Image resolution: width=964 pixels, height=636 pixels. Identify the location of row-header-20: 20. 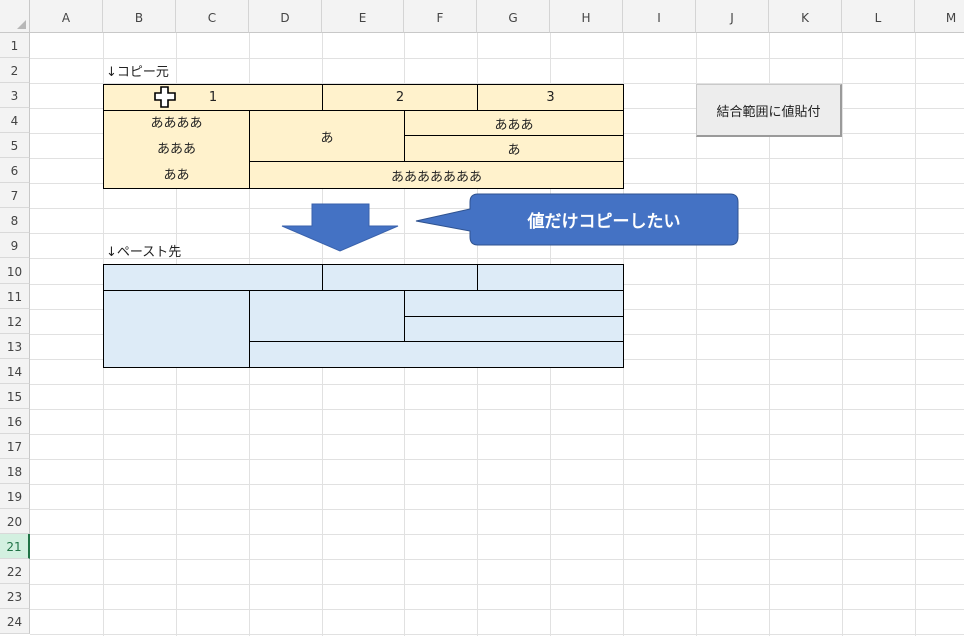
(15, 521).